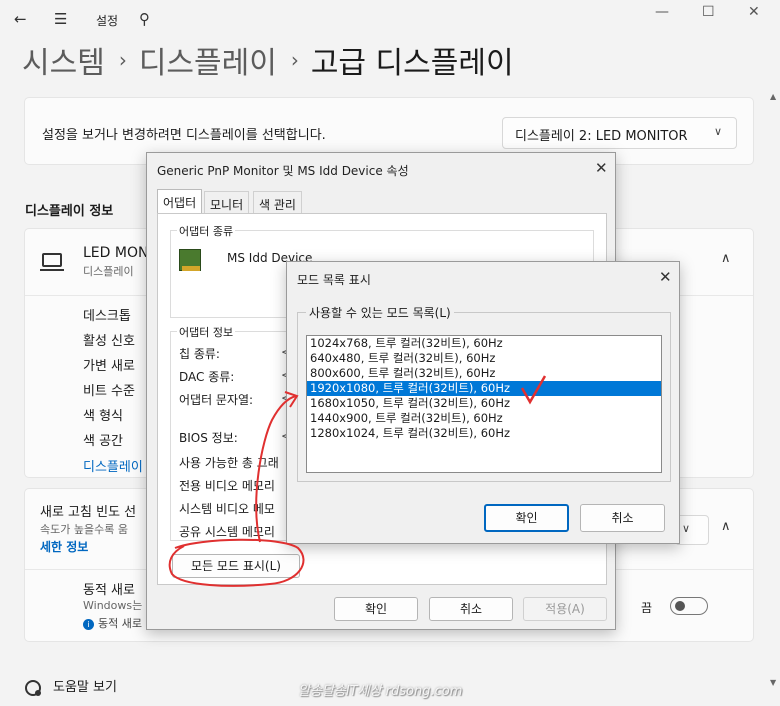 Image resolution: width=780 pixels, height=706 pixels. I want to click on scrollbar: ▲ ▼, so click(772, 392).